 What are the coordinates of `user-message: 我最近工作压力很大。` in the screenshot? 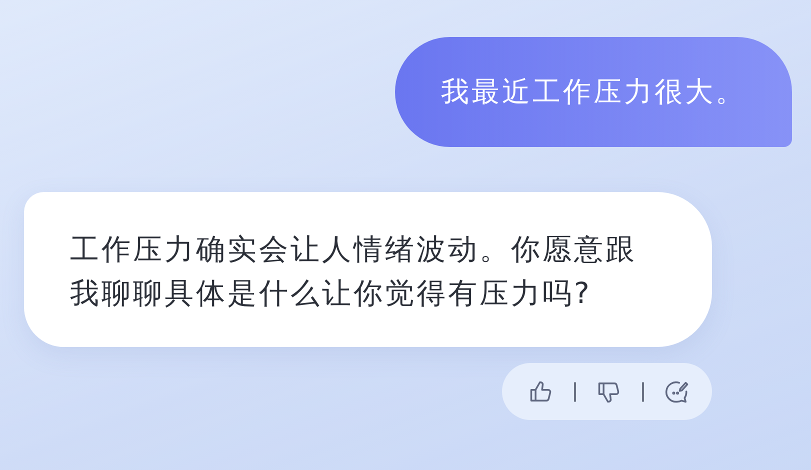 It's located at (593, 92).